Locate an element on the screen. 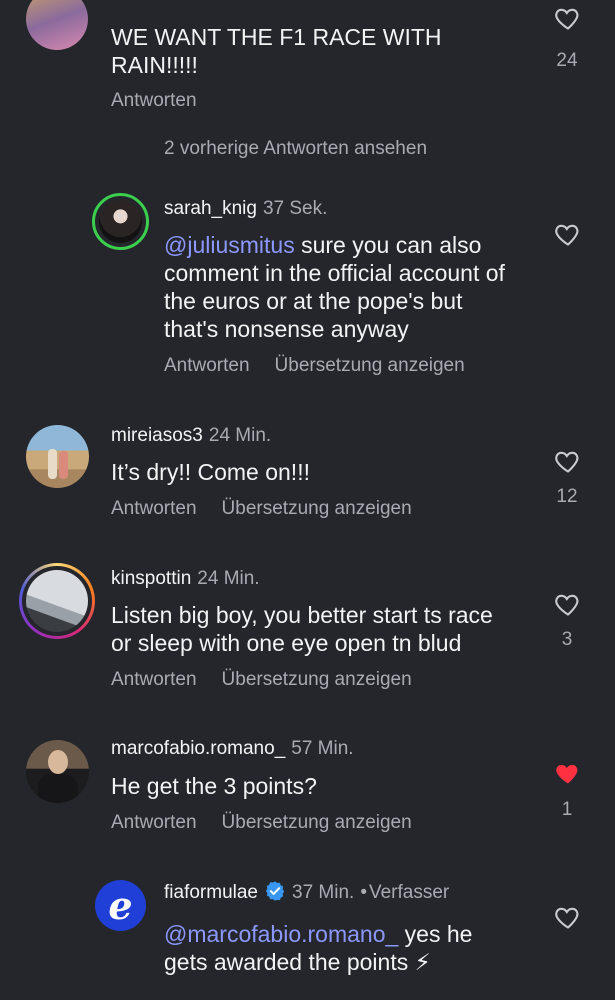 Image resolution: width=615 pixels, height=1000 pixels. mention-link: @marcofabio.romano_ is located at coordinates (281, 934).